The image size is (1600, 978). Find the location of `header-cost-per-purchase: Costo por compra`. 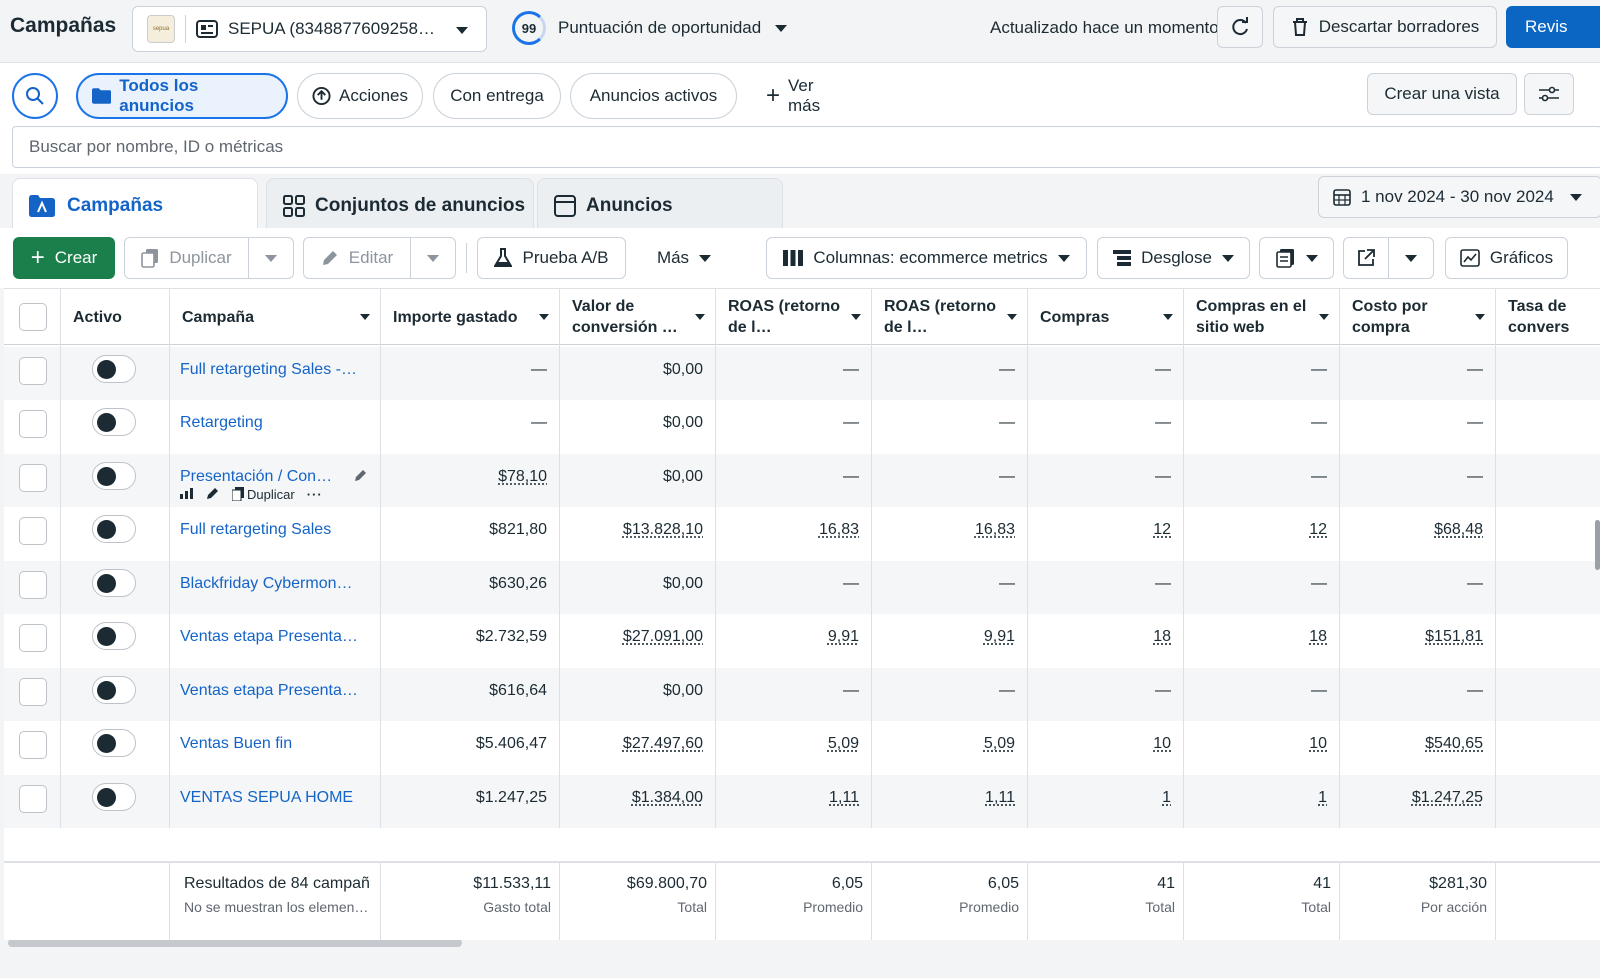

header-cost-per-purchase: Costo por compra is located at coordinates (1418, 317).